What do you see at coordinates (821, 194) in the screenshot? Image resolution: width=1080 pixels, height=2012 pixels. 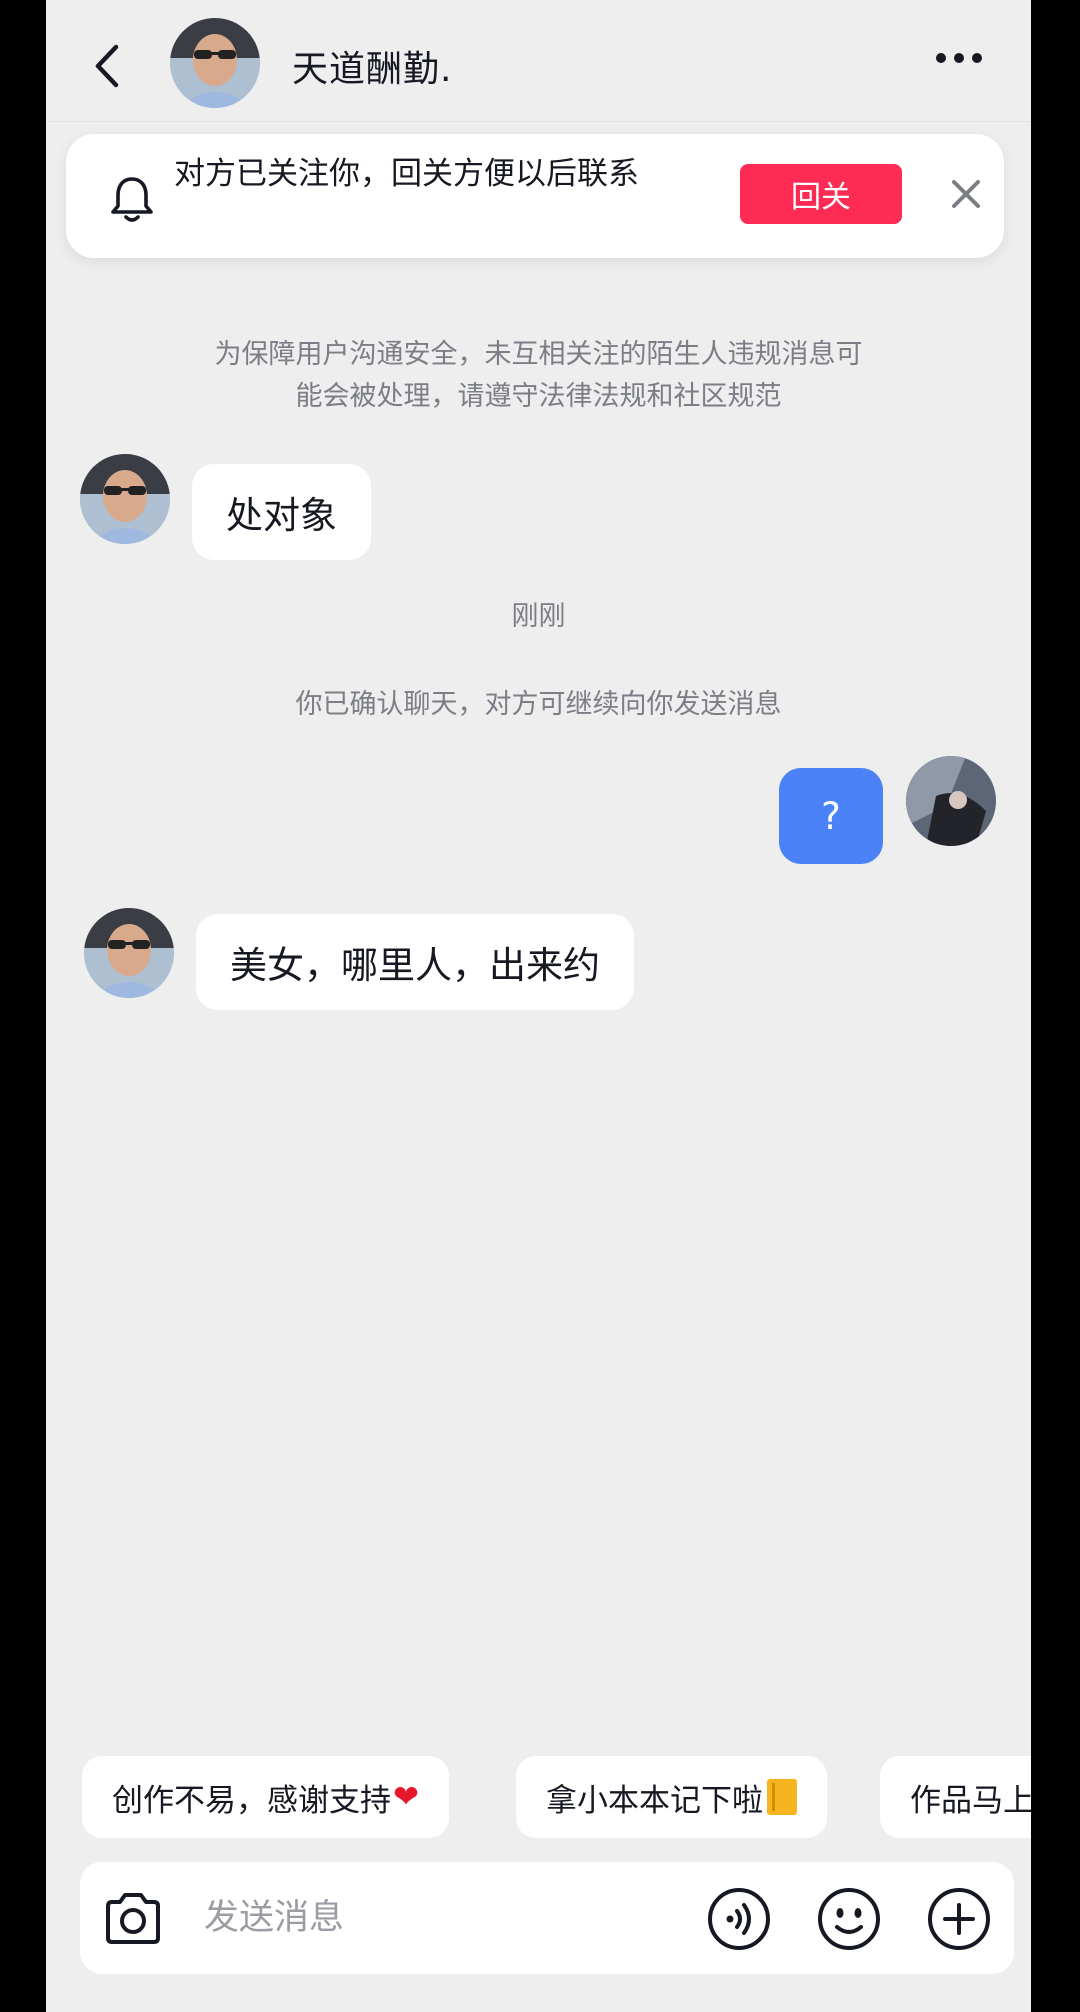 I see `follow-back-button: 回关` at bounding box center [821, 194].